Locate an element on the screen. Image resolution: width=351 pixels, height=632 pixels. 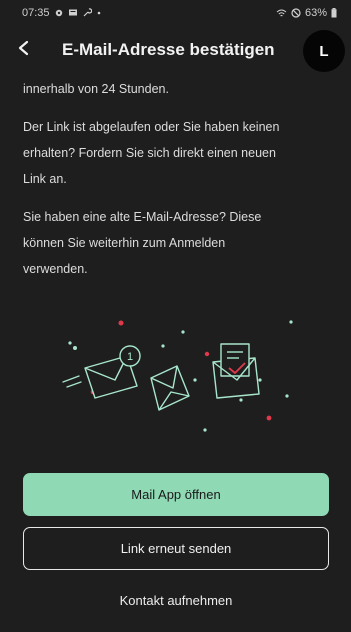
status-right: 63% is located at coordinates (306, 13).